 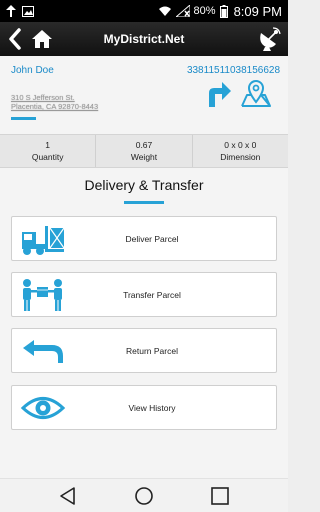 I want to click on action-bar: MyDistrict.Net, so click(x=144, y=39).